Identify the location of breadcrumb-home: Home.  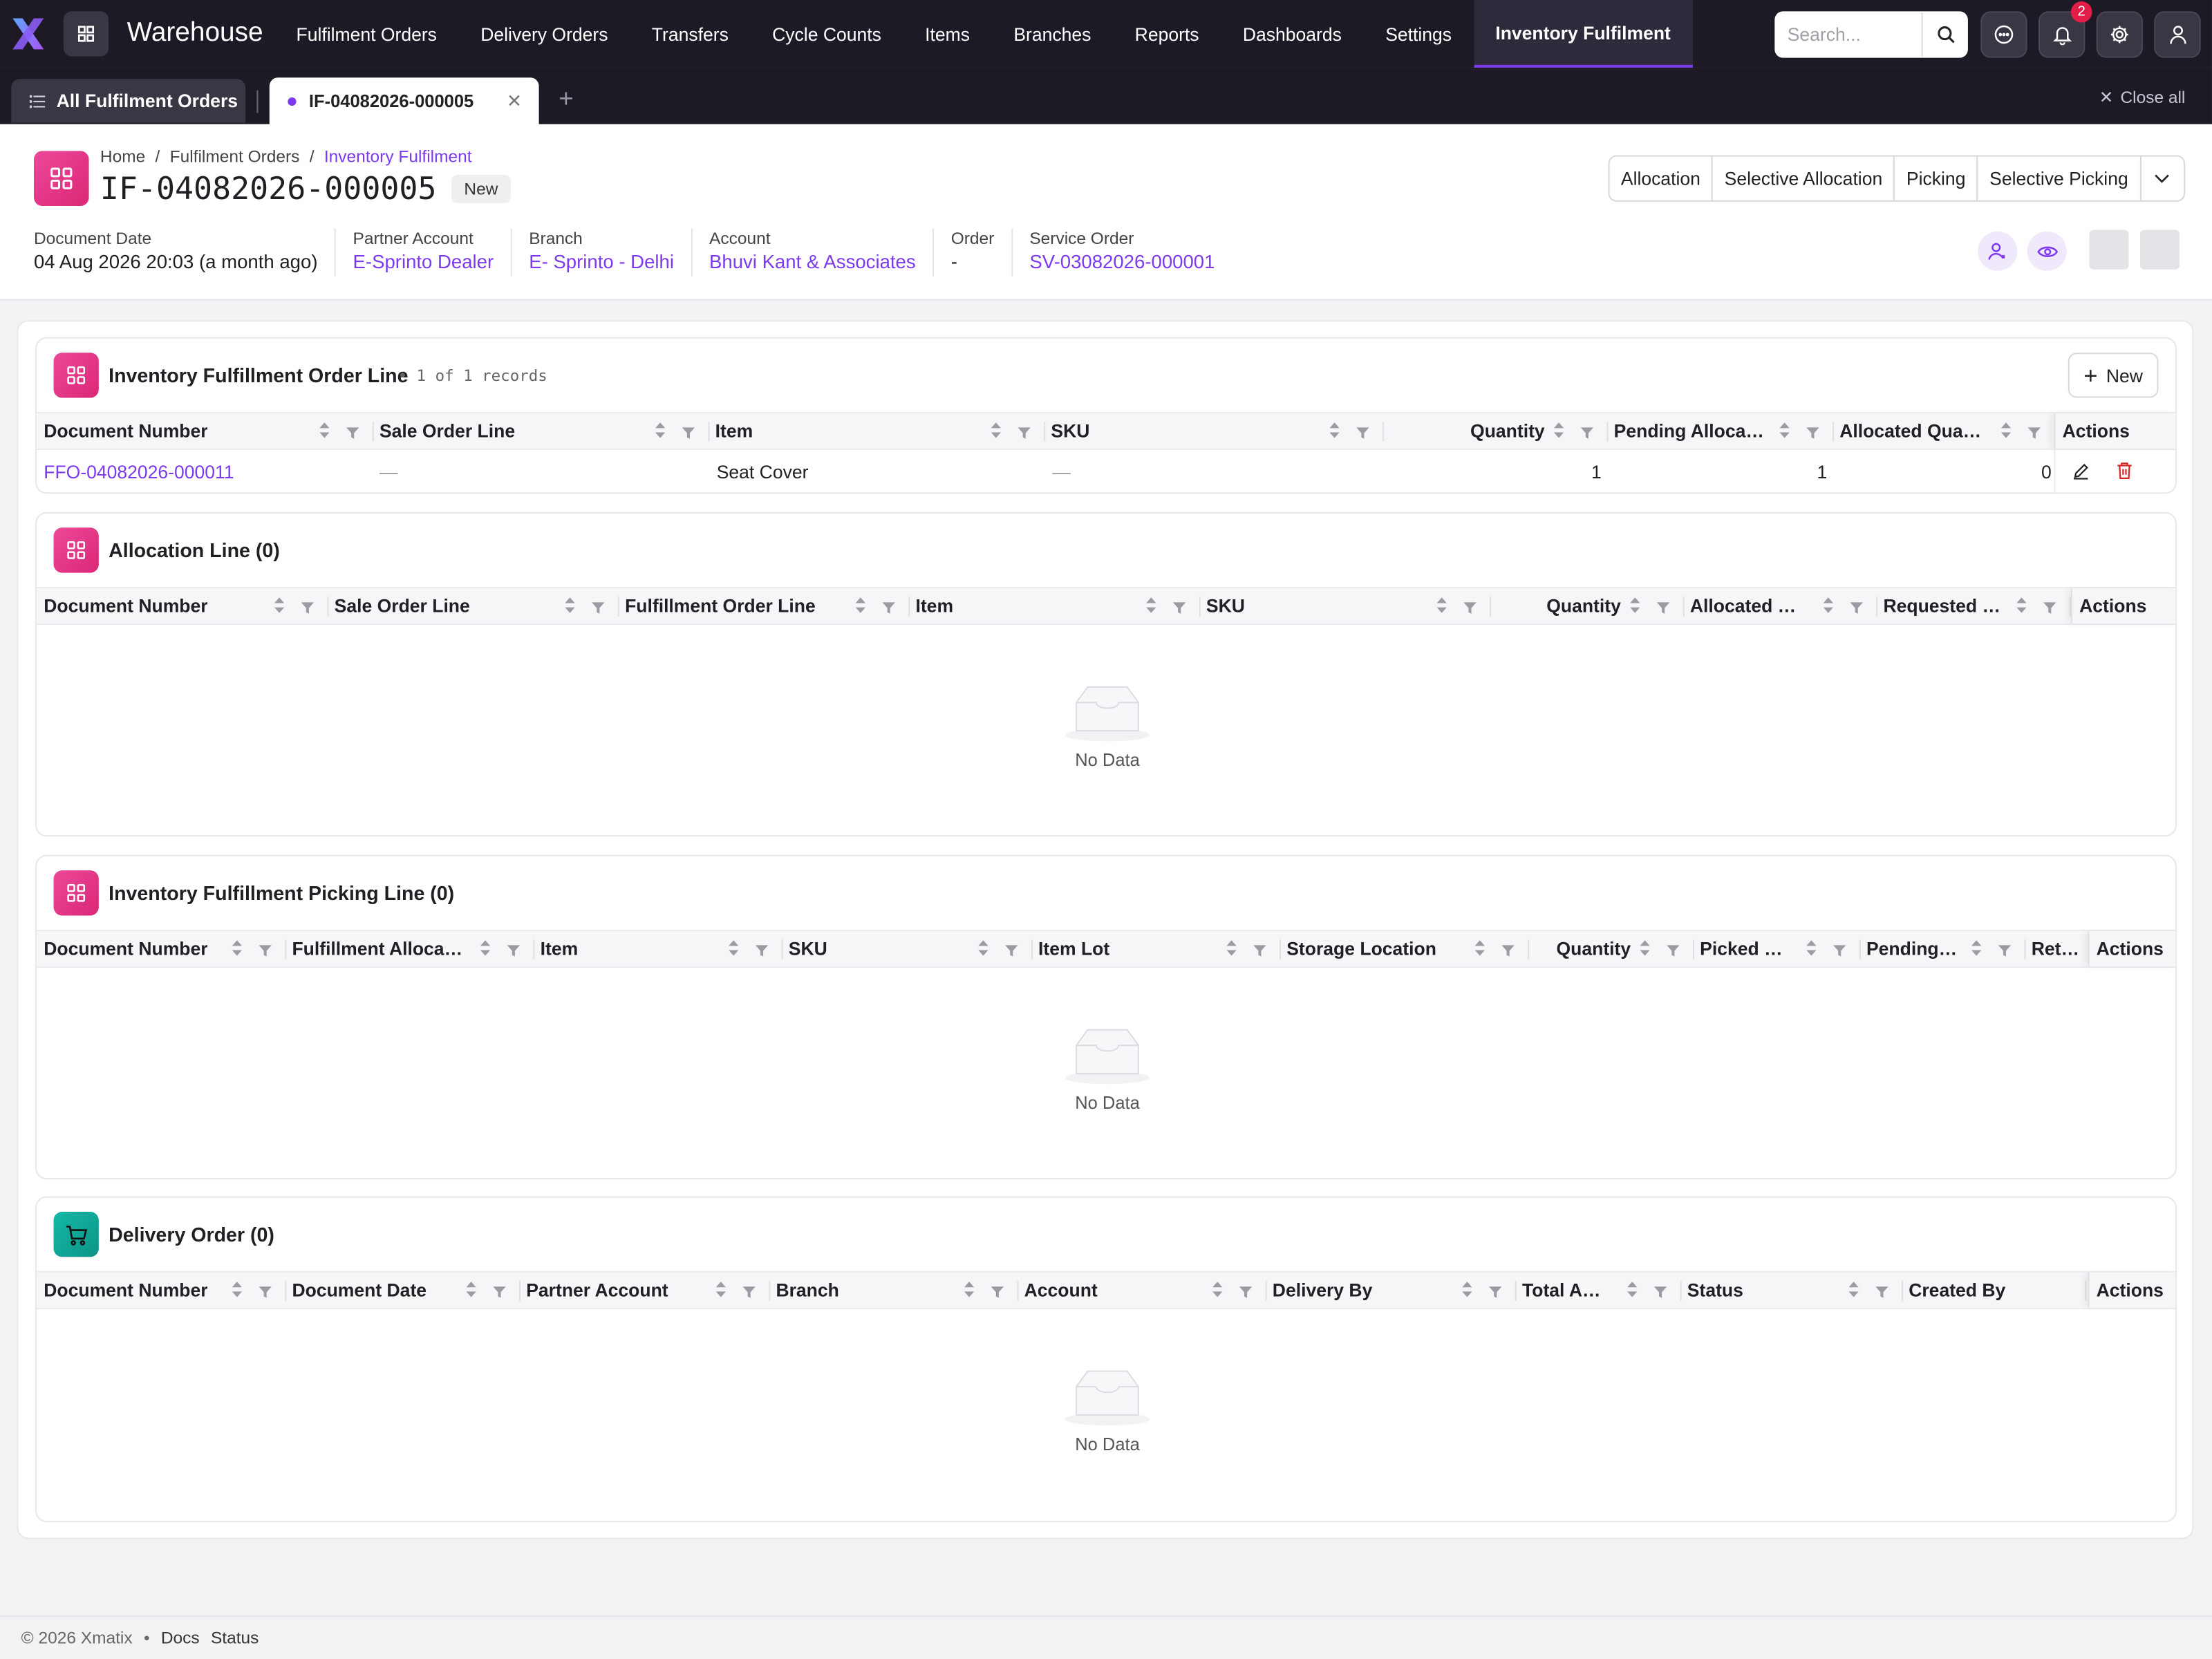
(123, 157).